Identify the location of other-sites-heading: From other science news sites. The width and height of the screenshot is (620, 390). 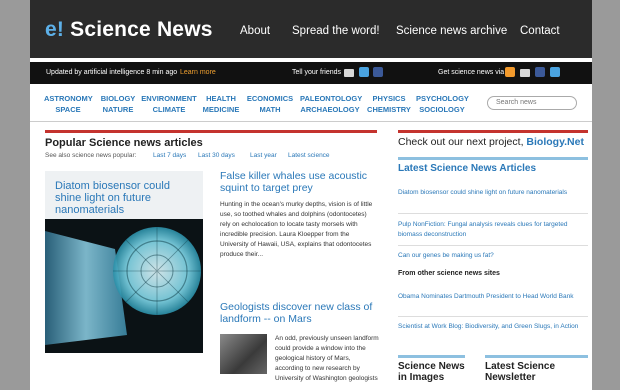
(449, 273).